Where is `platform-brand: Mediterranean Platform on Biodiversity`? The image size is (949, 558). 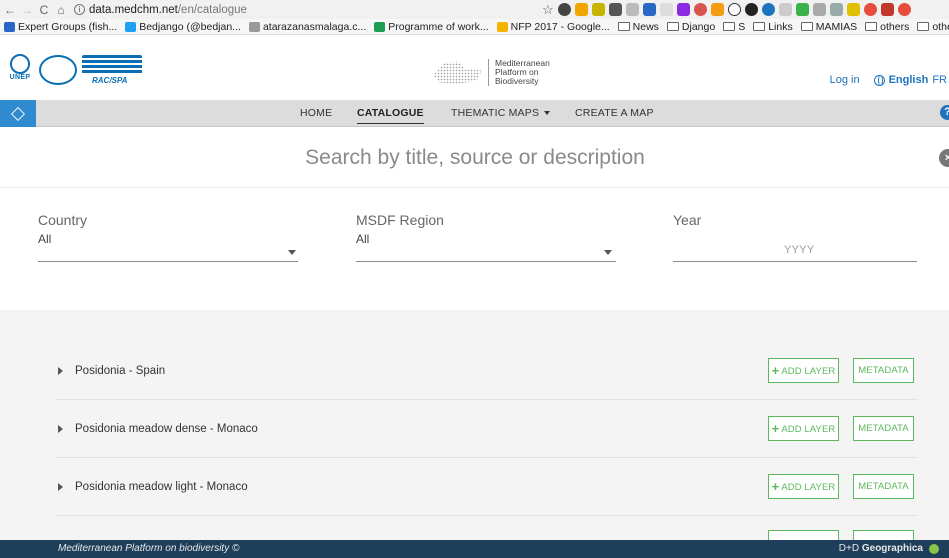
platform-brand: Mediterranean Platform on Biodiversity is located at coordinates (489, 72).